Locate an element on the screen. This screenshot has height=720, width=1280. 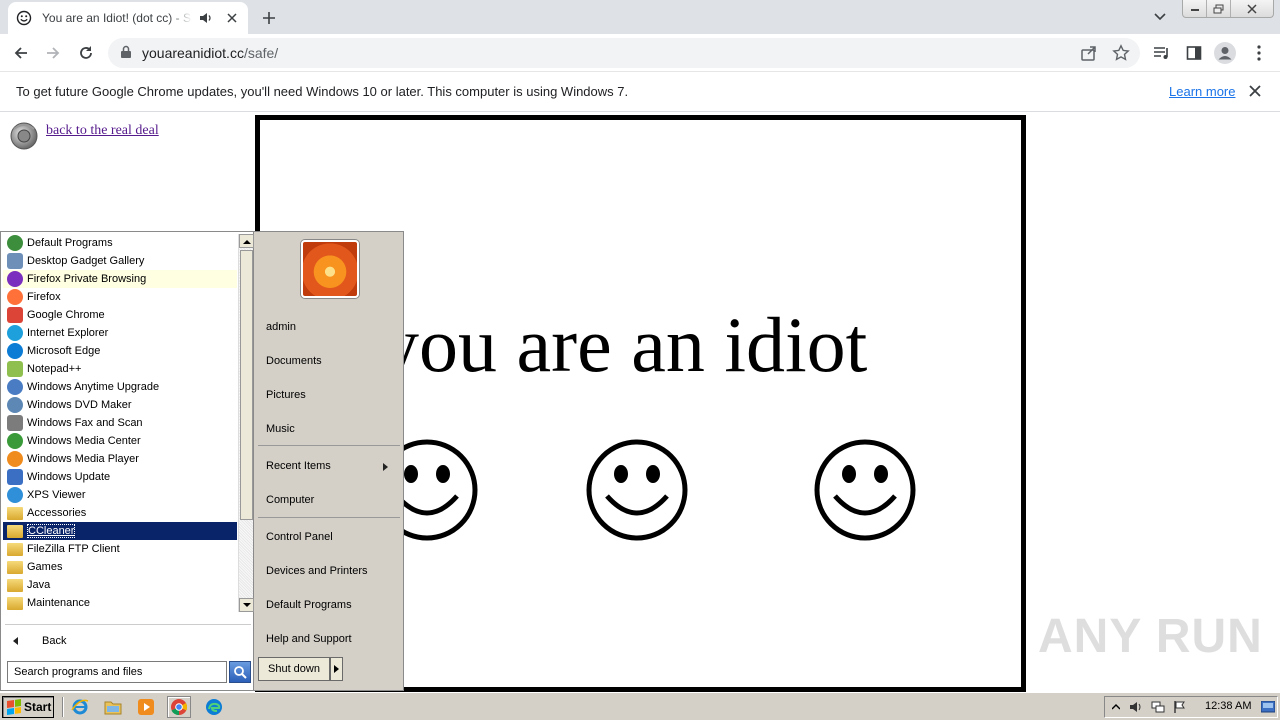
bookmark-star-icon is located at coordinates (1121, 53).